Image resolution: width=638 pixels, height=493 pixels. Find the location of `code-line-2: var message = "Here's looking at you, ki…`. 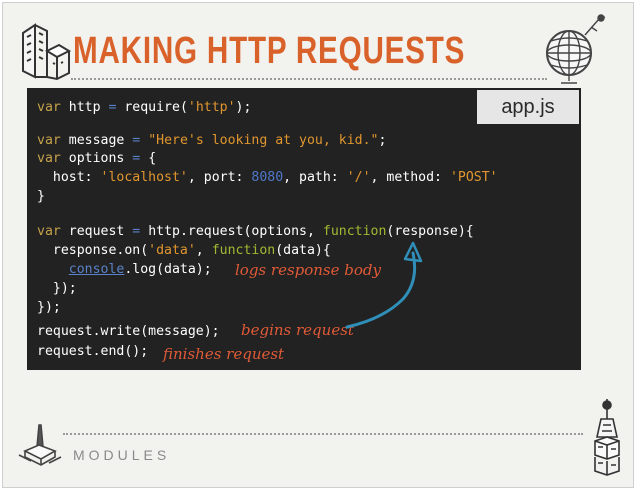

code-line-2: var message = "Here's looking at you, ki… is located at coordinates (212, 140).